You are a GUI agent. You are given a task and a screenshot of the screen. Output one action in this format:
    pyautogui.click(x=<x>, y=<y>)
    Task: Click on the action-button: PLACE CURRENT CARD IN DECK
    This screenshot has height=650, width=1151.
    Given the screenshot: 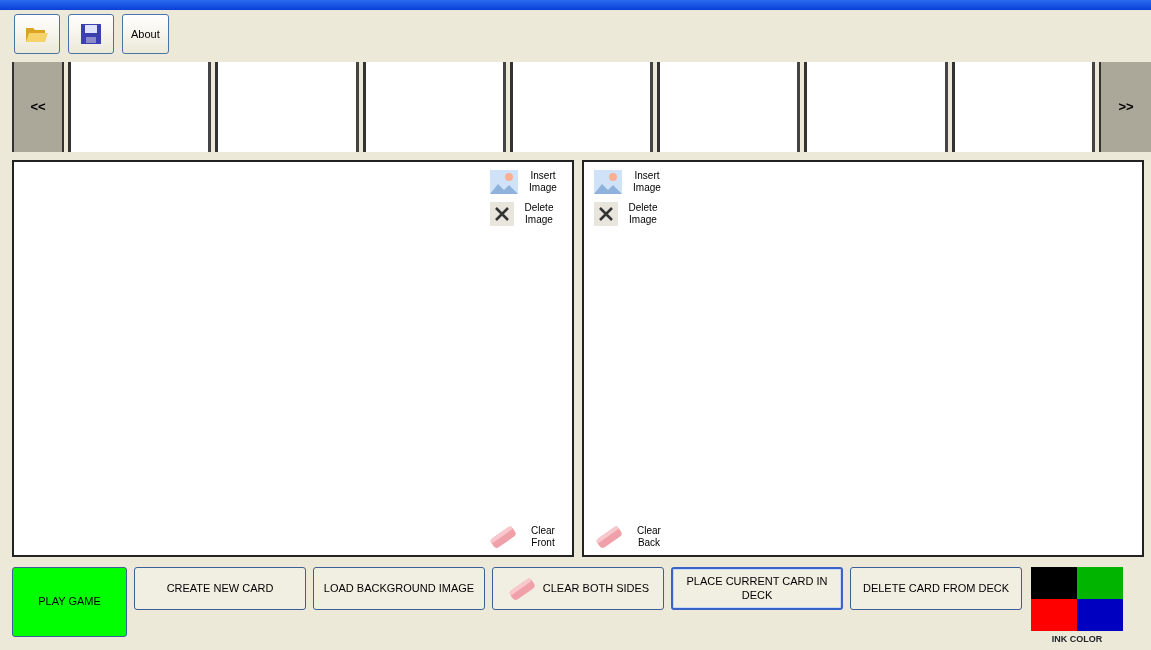 What is the action you would take?
    pyautogui.click(x=757, y=588)
    